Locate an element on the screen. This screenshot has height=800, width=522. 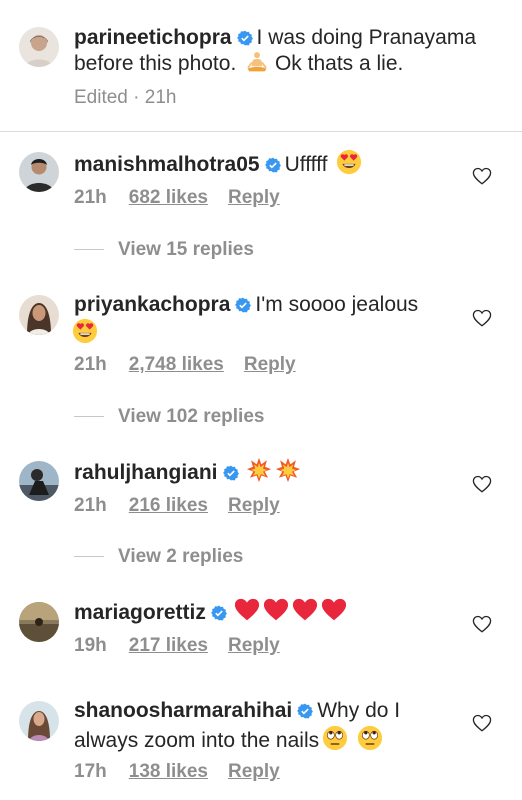
comment-time: 19h is located at coordinates (90, 645).